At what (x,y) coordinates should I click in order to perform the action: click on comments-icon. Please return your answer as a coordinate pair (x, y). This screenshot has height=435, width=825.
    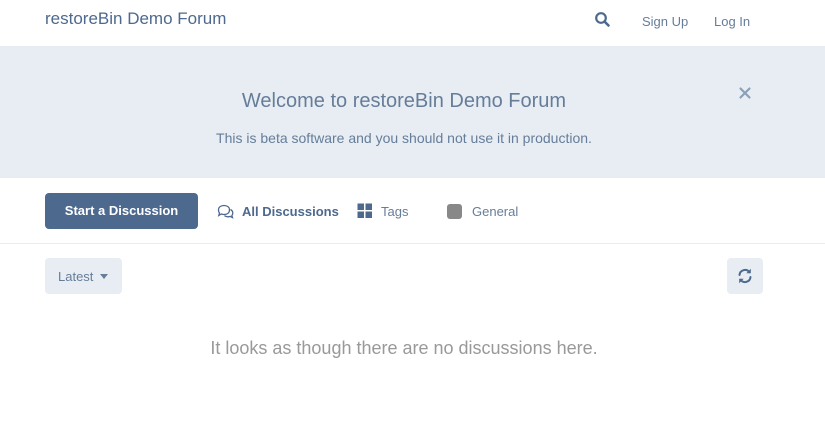
    Looking at the image, I should click on (225, 211).